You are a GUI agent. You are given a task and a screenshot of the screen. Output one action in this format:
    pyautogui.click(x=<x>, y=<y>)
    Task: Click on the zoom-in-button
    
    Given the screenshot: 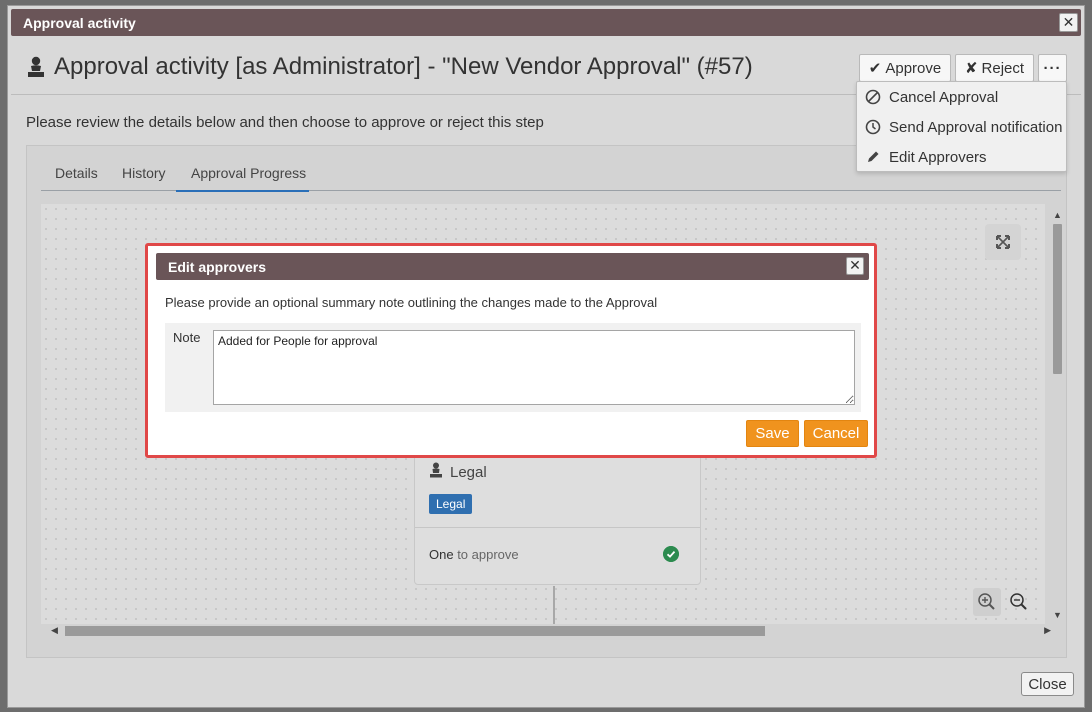 What is the action you would take?
    pyautogui.click(x=987, y=602)
    